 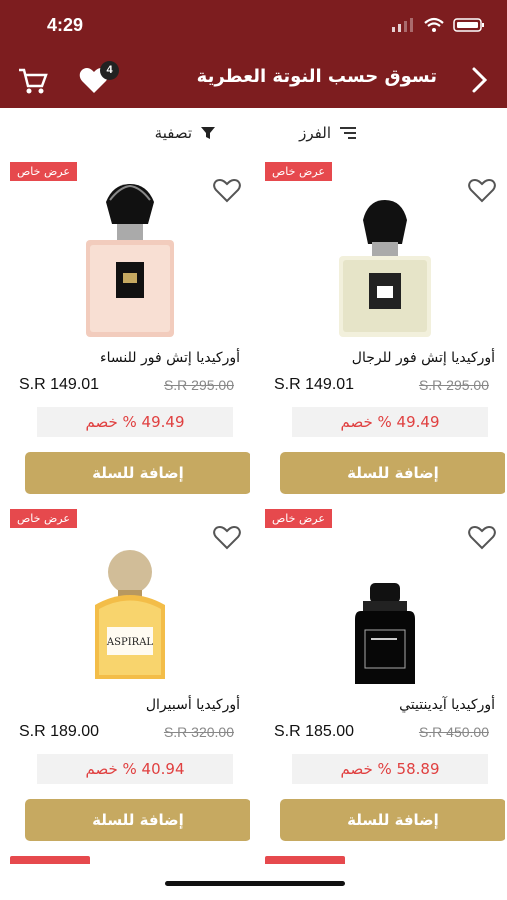 I want to click on old-price: S.R 320.00, so click(x=198, y=732).